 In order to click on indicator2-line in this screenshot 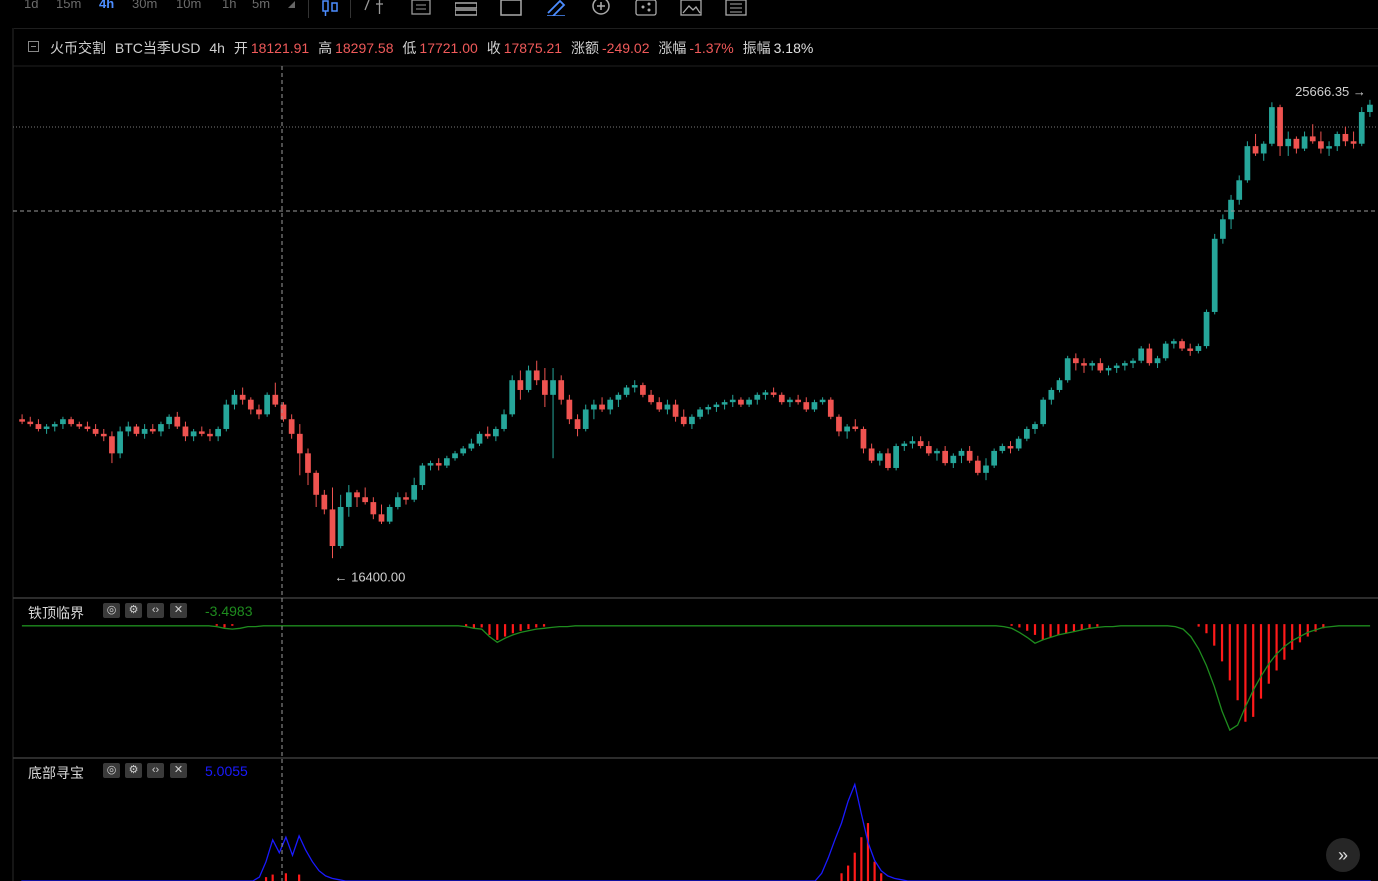, I will do `click(696, 831)`.